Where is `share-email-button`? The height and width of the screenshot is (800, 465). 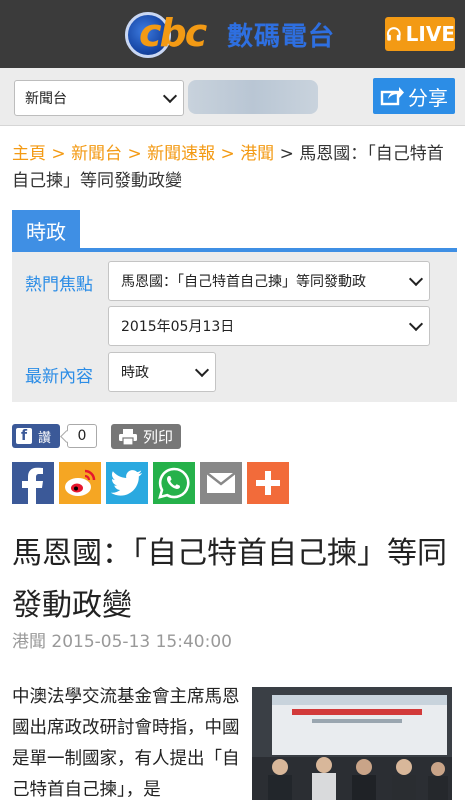
share-email-button is located at coordinates (221, 483).